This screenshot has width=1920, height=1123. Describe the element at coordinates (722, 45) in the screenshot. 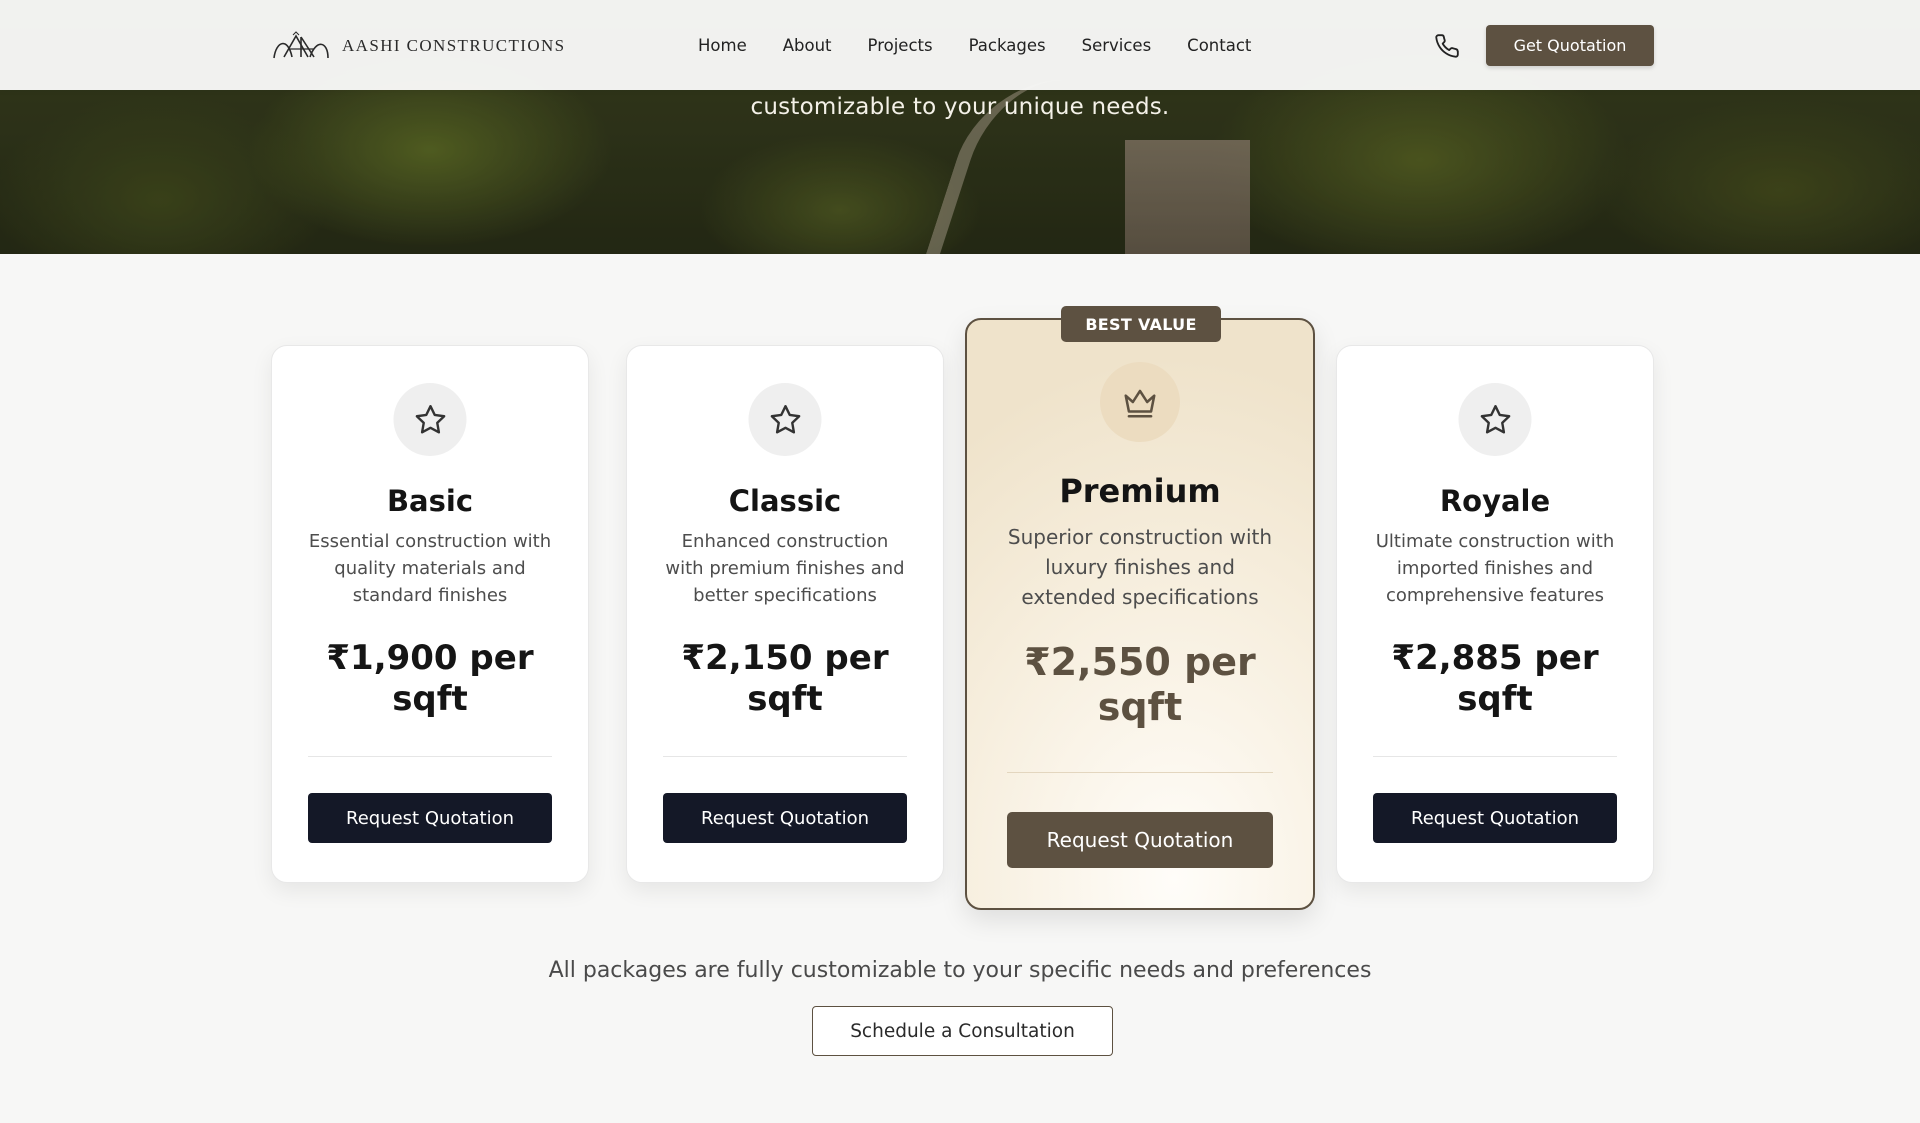

I see `nav-link-home: Home` at that location.